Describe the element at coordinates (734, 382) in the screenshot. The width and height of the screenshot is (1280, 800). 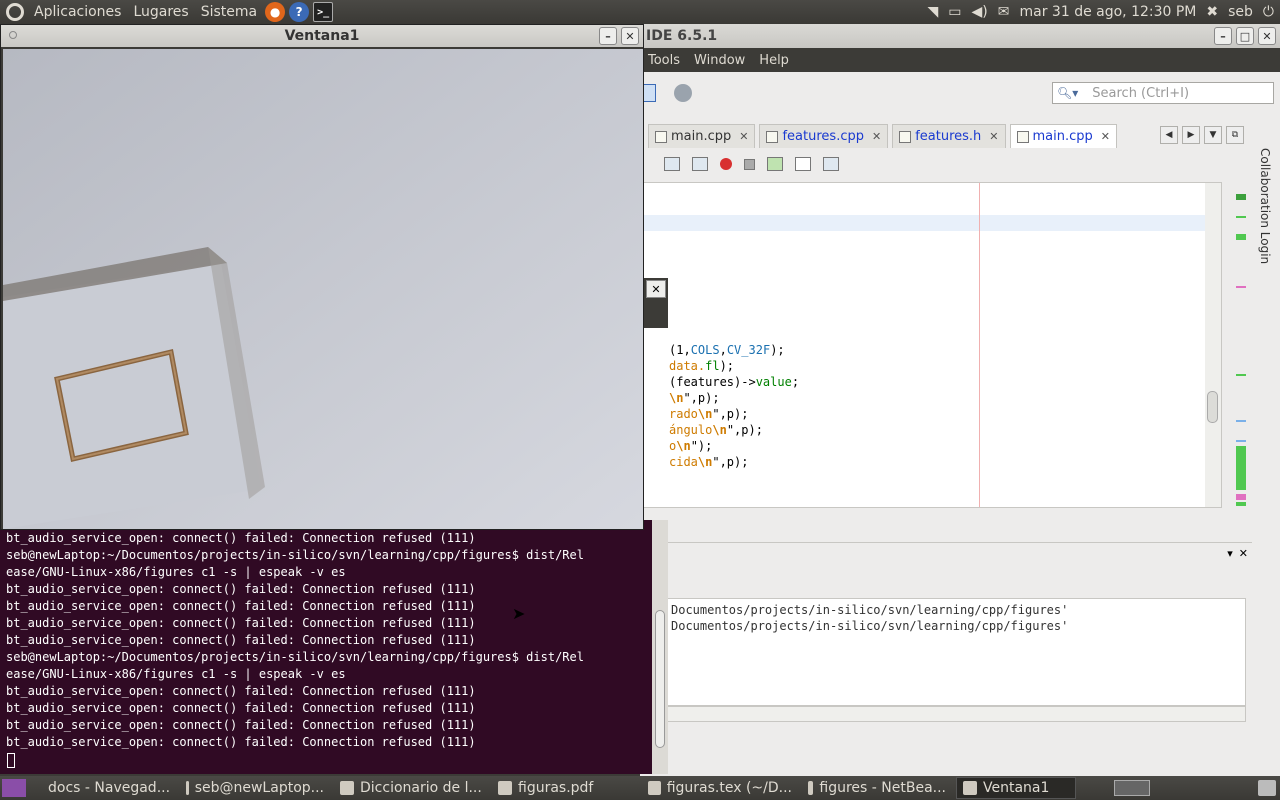
I see `code-line: (features)->value;` at that location.